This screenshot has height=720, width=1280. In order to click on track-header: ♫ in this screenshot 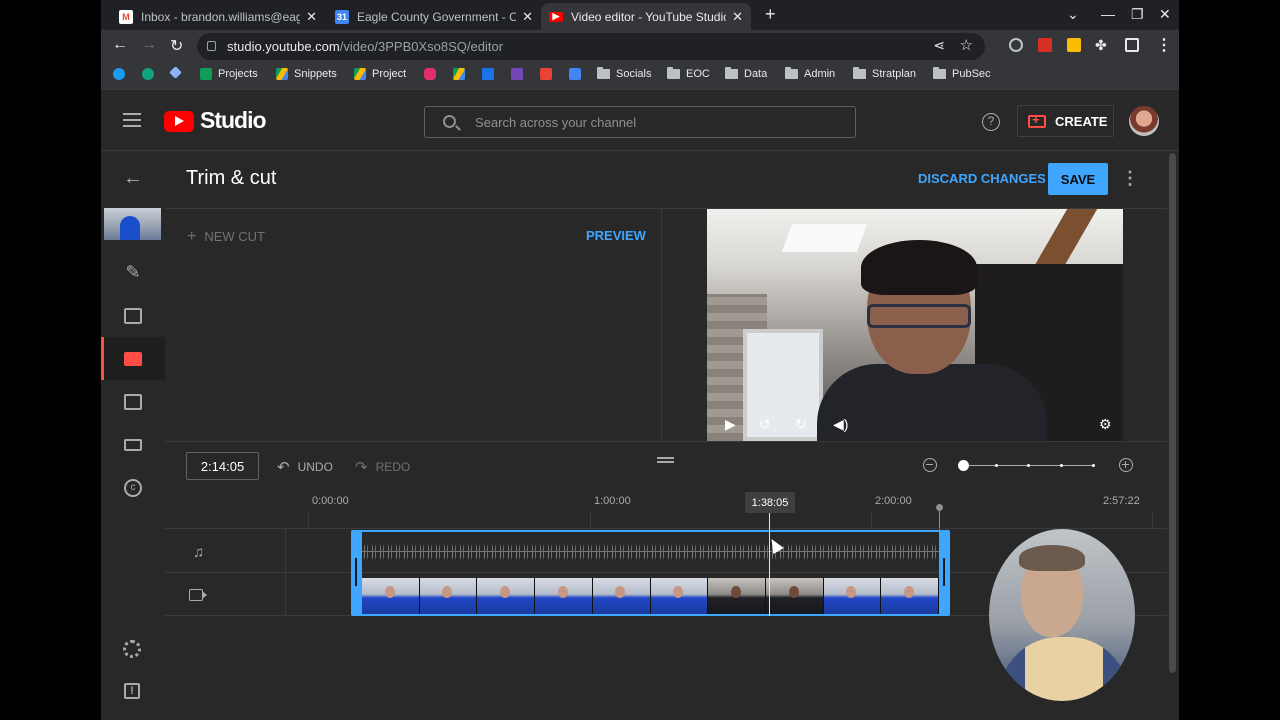, I will do `click(225, 551)`.